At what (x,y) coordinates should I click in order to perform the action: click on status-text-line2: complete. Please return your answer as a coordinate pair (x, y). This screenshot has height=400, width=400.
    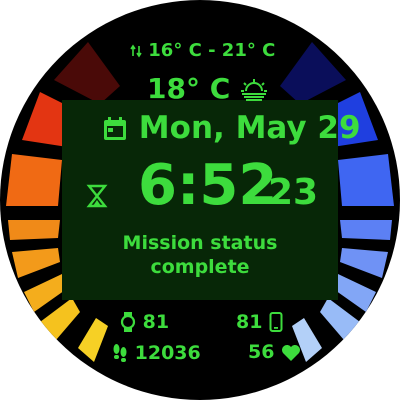
    Looking at the image, I should click on (200, 267).